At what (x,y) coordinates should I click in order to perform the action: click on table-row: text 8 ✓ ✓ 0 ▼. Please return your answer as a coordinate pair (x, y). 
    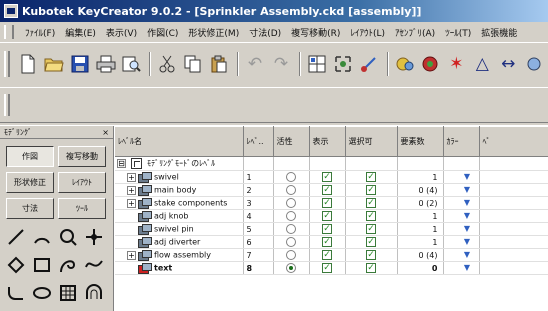
    Looking at the image, I should click on (331, 268).